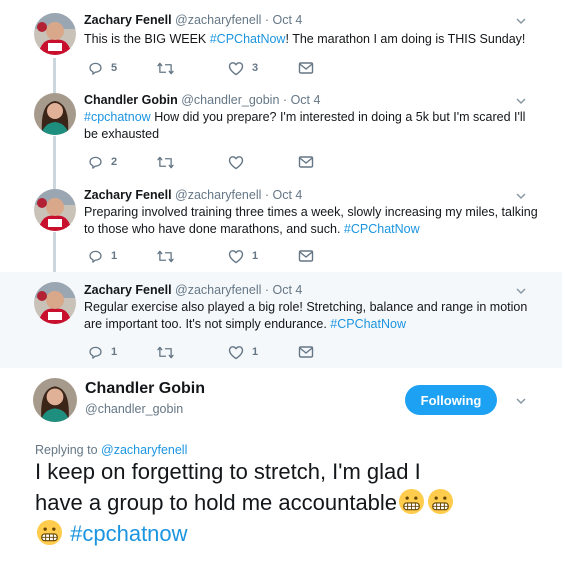 The width and height of the screenshot is (562, 562). I want to click on reply-count: 2, so click(114, 162).